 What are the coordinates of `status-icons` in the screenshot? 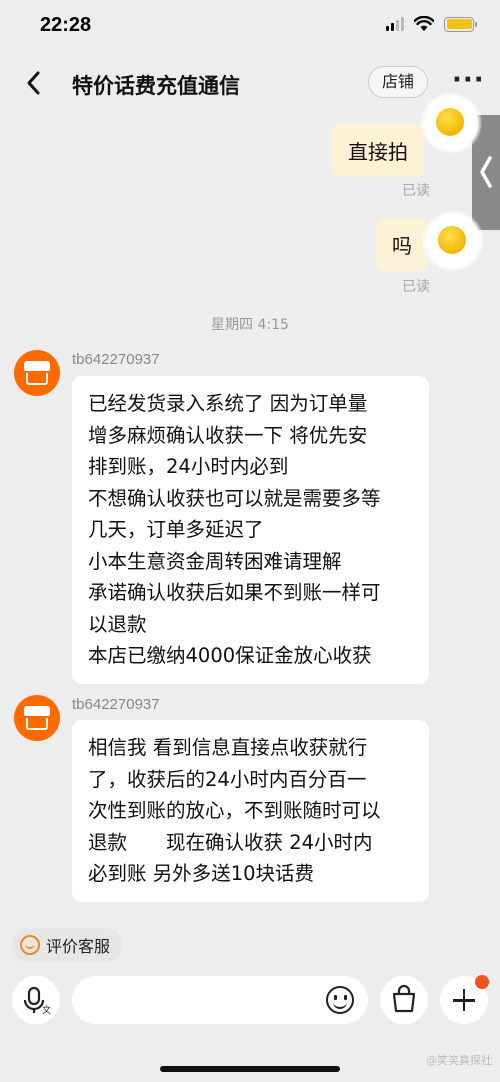 It's located at (431, 24).